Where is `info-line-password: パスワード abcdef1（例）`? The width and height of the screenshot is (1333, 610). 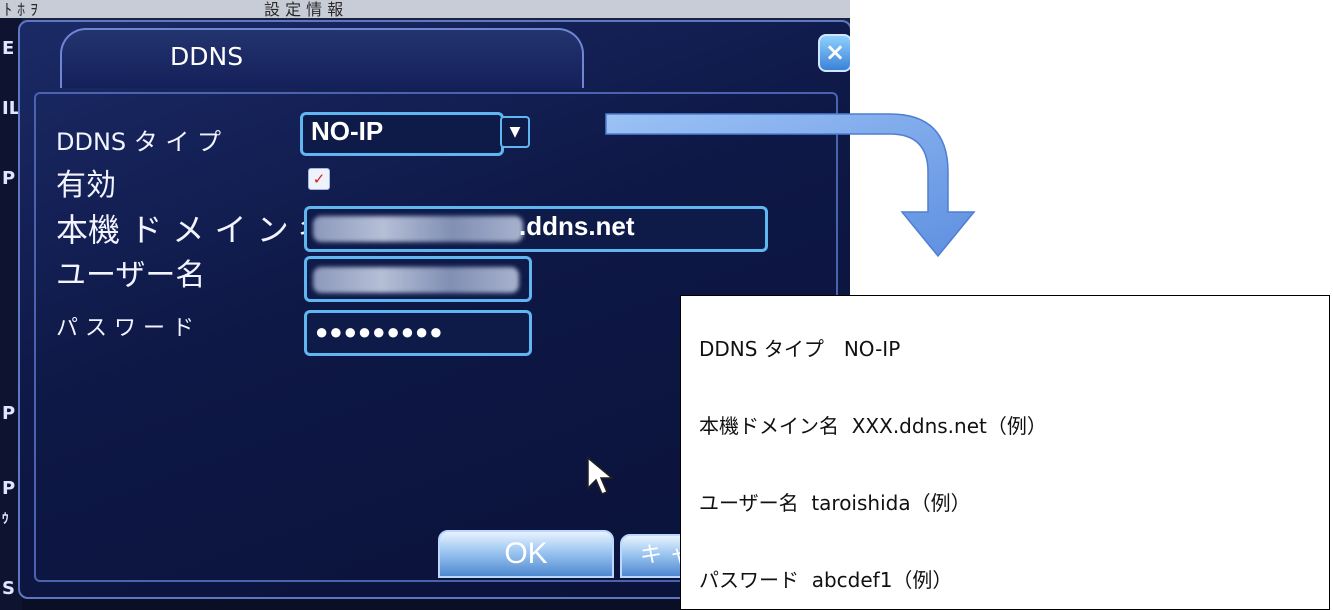
info-line-password: パスワード abcdef1（例） is located at coordinates (826, 580).